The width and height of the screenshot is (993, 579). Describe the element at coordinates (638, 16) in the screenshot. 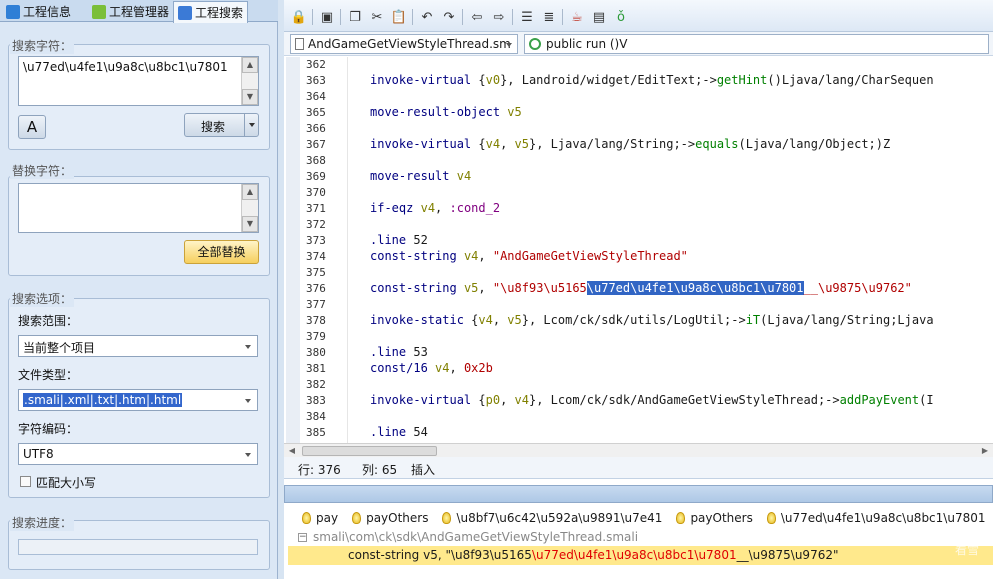

I see `editor-toolbar: 🔒 ▣ ❐ ✂ 📋 ↶ ↷ ⇦ ⇨ ☰ ≣ ☕ ▤ ǒ` at that location.